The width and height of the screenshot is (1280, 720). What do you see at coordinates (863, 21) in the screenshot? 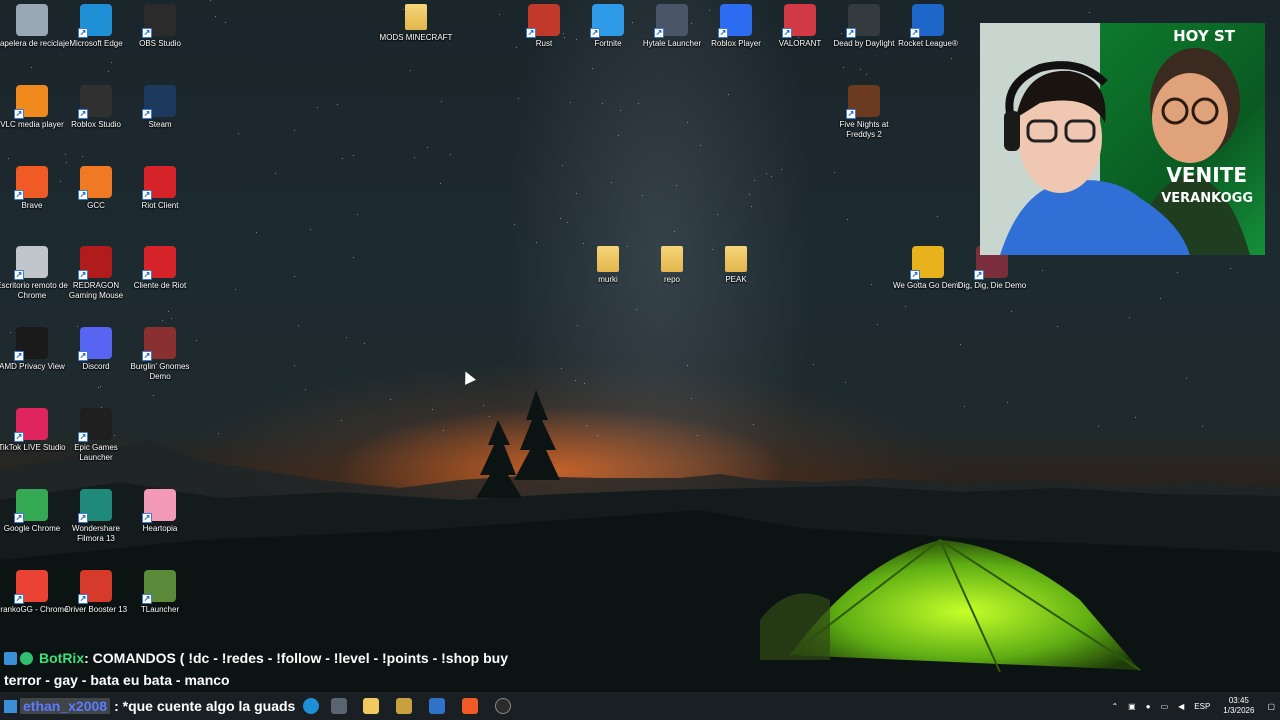
I see `dbd-icon: ↗` at bounding box center [863, 21].